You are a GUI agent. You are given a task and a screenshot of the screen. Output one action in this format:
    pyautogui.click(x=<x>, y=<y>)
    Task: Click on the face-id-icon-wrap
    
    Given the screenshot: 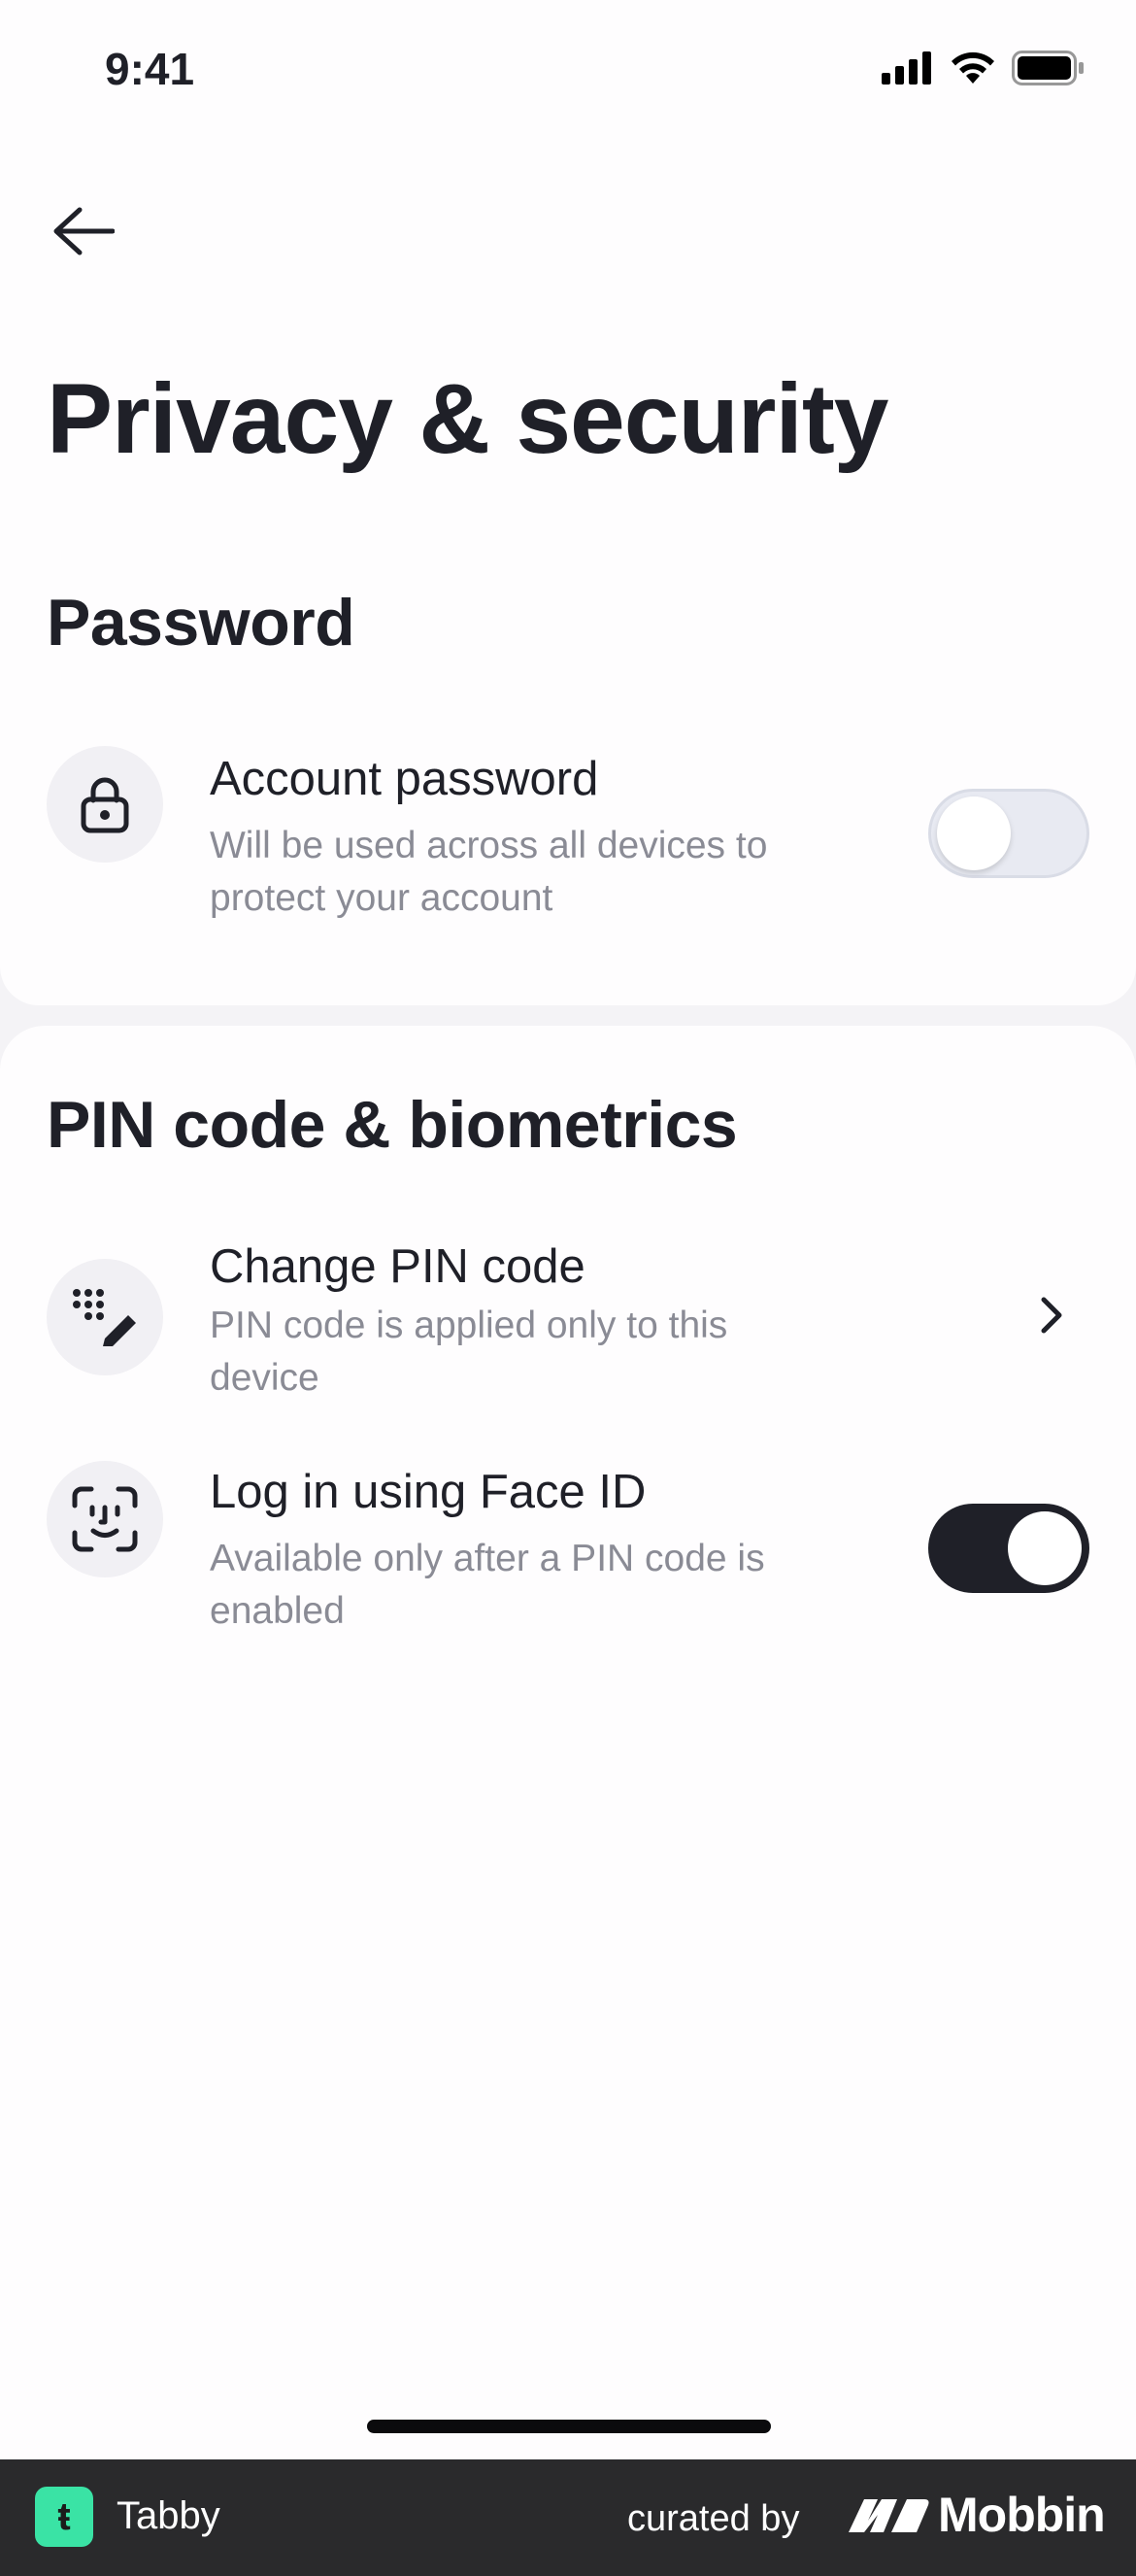 What is the action you would take?
    pyautogui.click(x=105, y=1519)
    